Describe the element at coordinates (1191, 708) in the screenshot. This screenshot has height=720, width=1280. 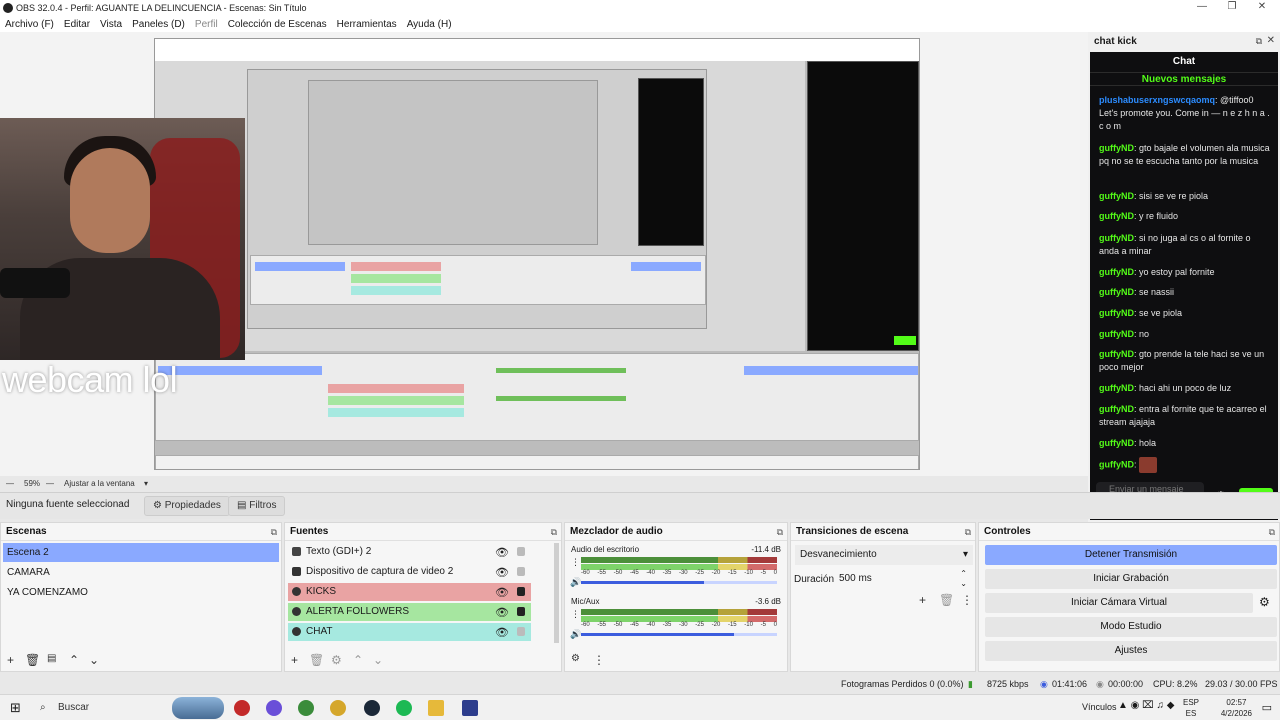
I see `language-indicator: ESP ES` at that location.